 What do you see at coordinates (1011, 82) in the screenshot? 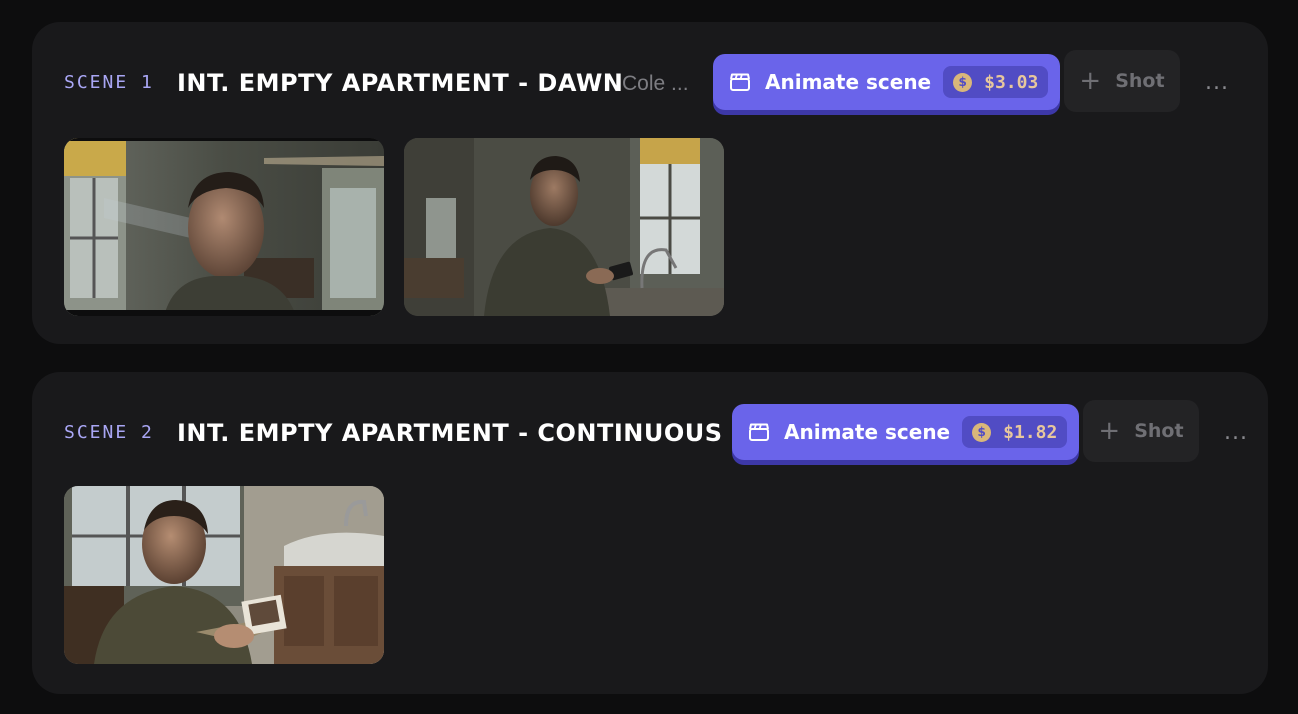
I see `cost-value: $3.03` at bounding box center [1011, 82].